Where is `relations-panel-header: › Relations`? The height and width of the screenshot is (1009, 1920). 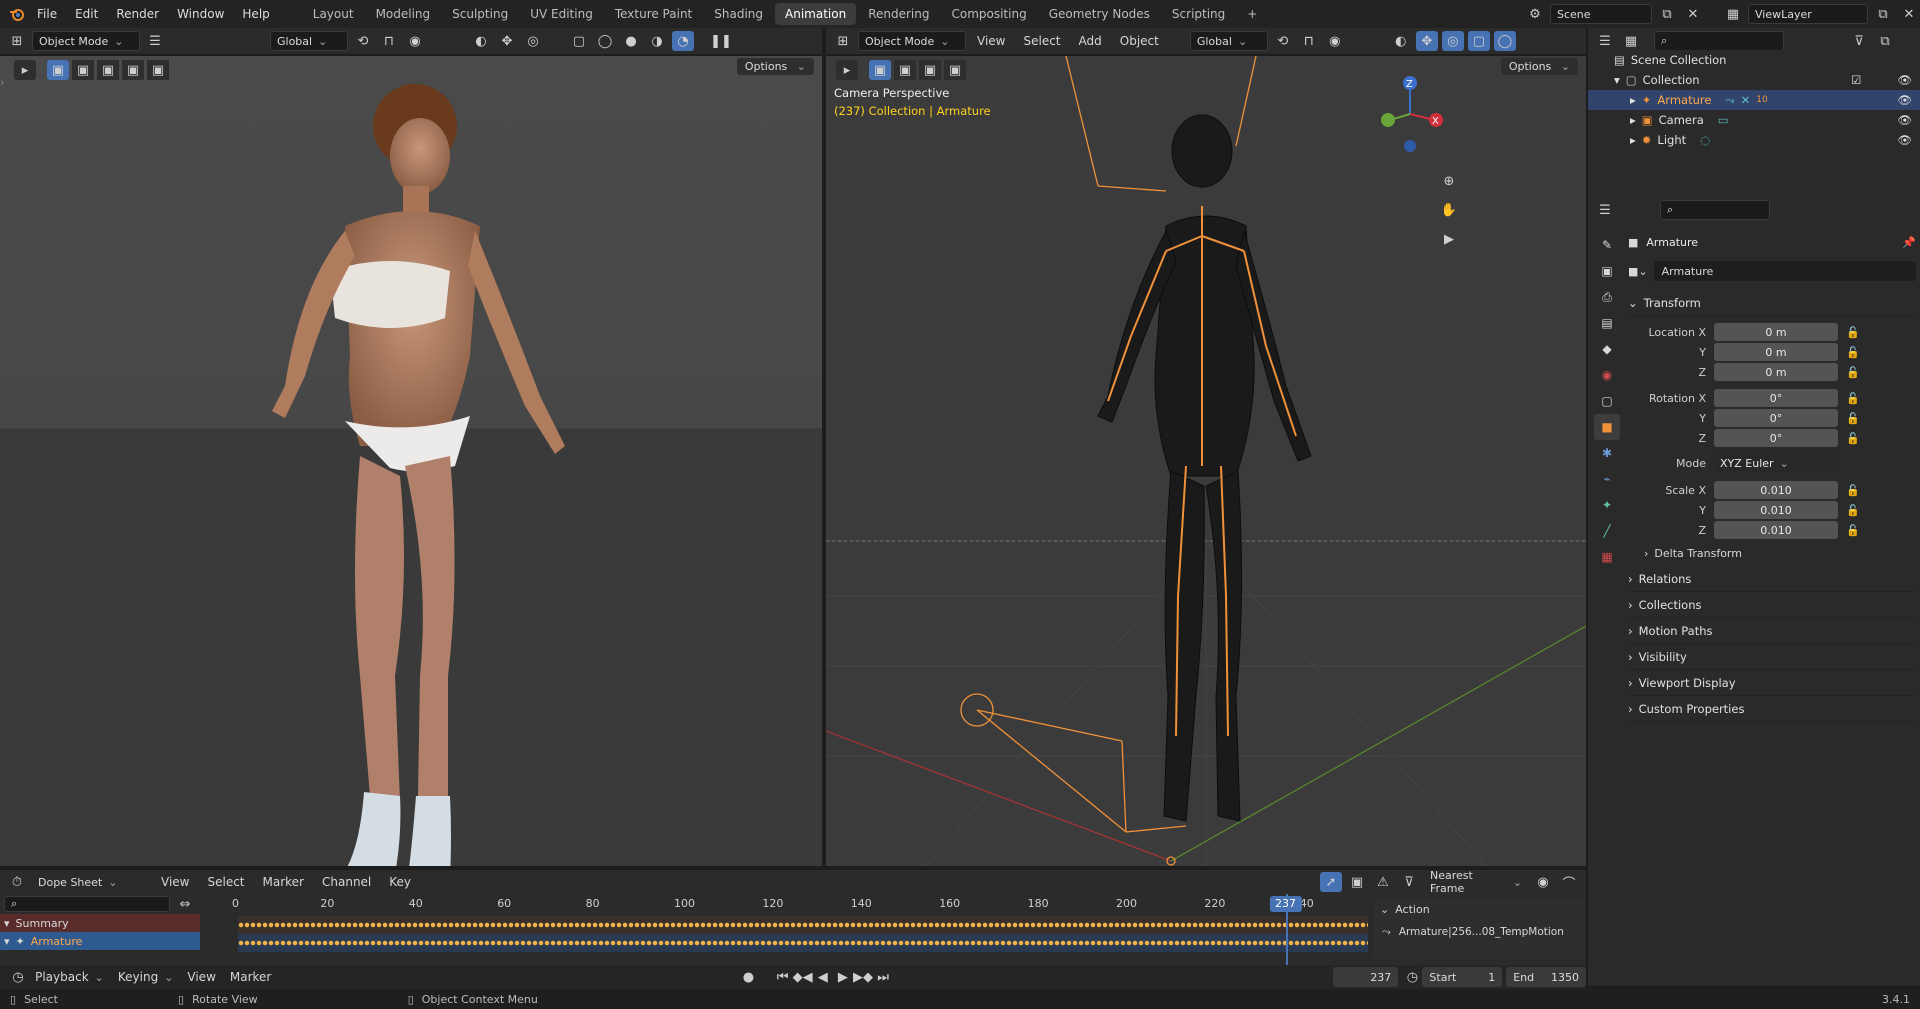
relations-panel-header: › Relations is located at coordinates (1772, 579).